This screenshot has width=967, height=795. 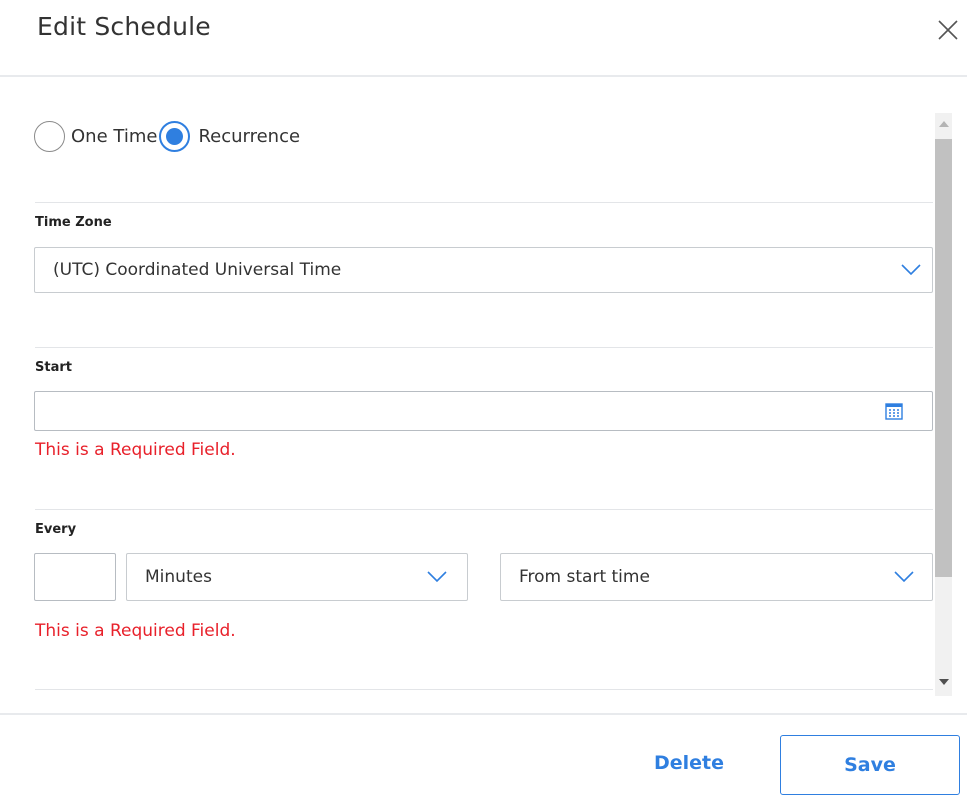 I want to click on delete-button: Delete, so click(x=689, y=763).